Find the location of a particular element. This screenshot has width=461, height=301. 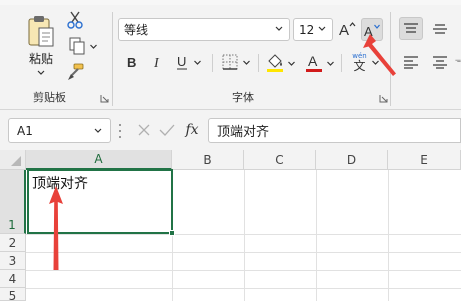

name-box: A1 is located at coordinates (59, 130).